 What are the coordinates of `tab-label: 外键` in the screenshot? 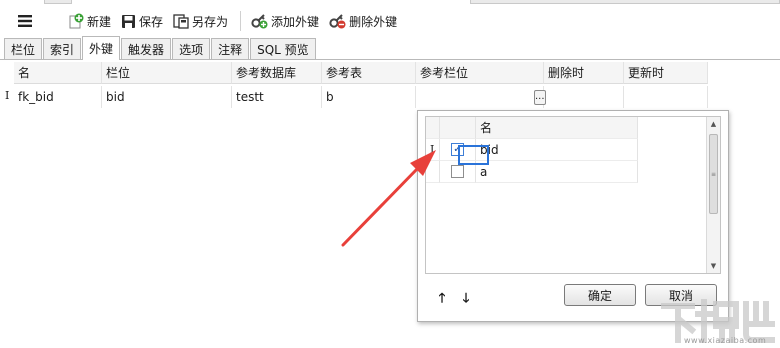 It's located at (101, 49).